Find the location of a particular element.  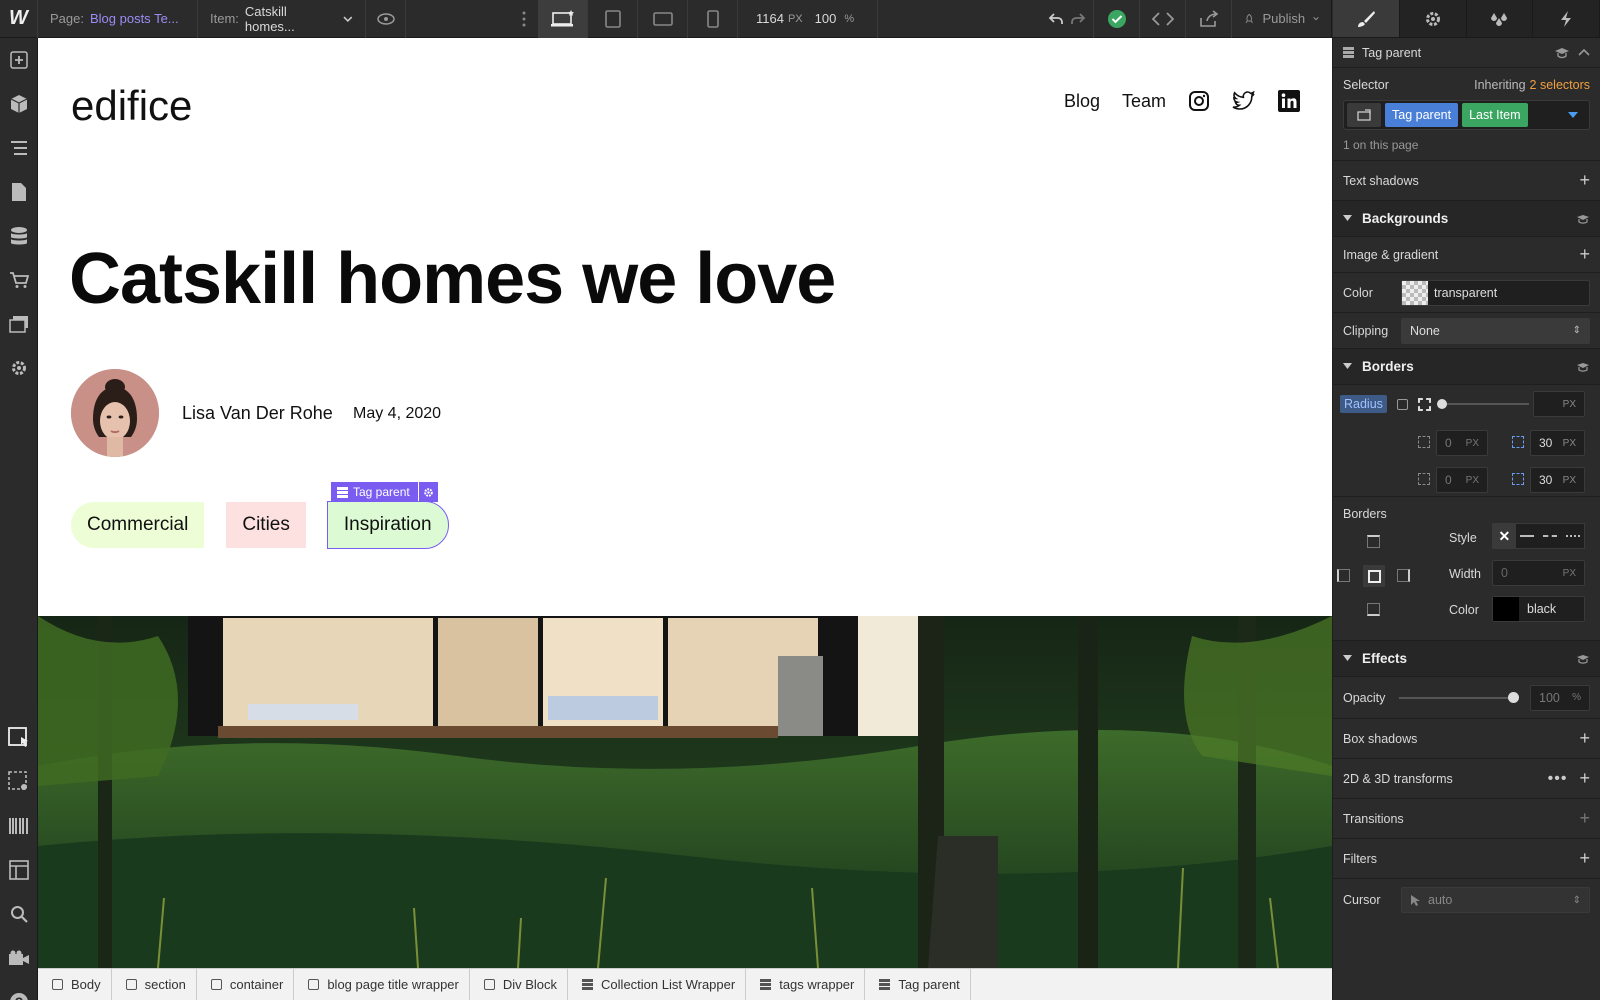

radius-slider-thumb is located at coordinates (1442, 404).